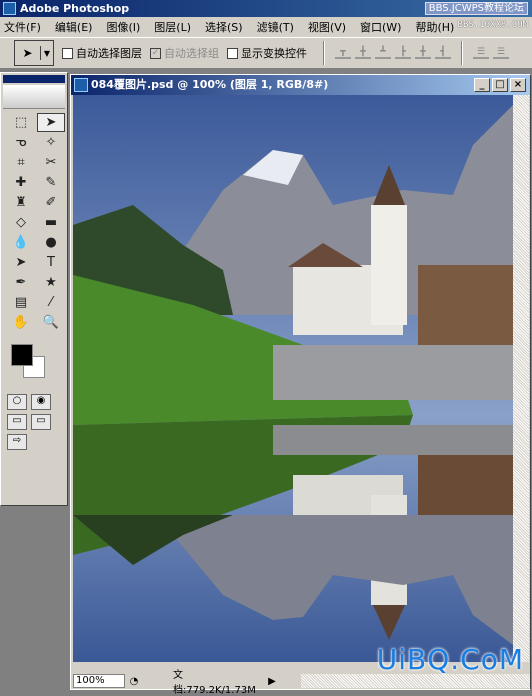  Describe the element at coordinates (266, 8) in the screenshot. I see `app-title-bar: Adobe Photoshop BBS.JCWPS教程论坛` at that location.